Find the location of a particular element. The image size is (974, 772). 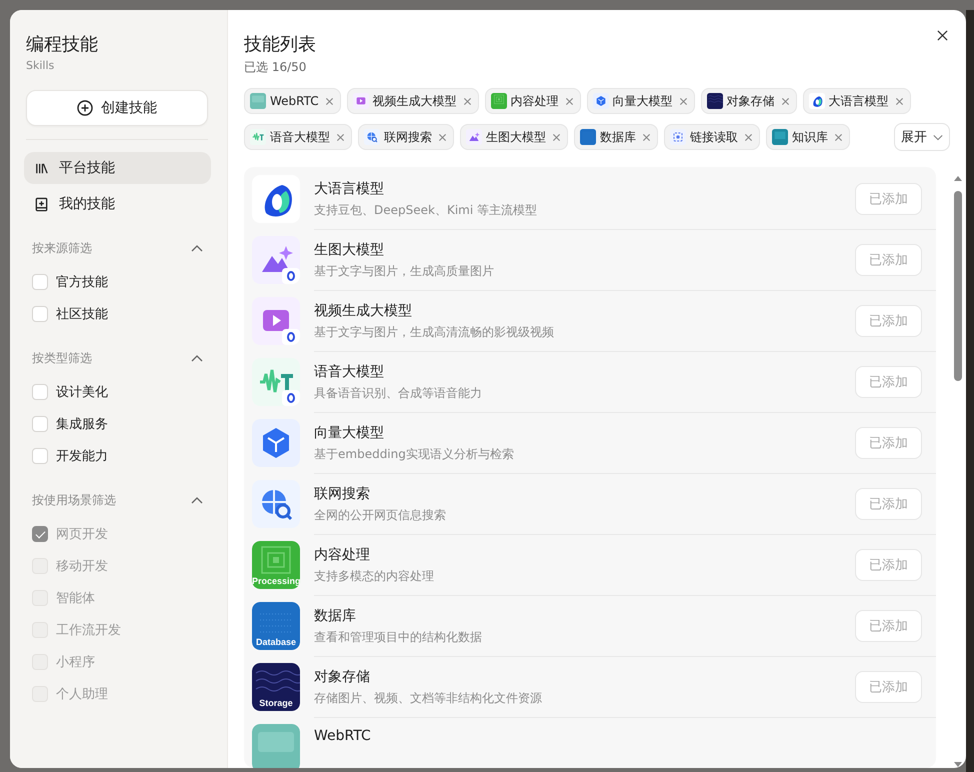

skill-title: 数据库 is located at coordinates (335, 616).